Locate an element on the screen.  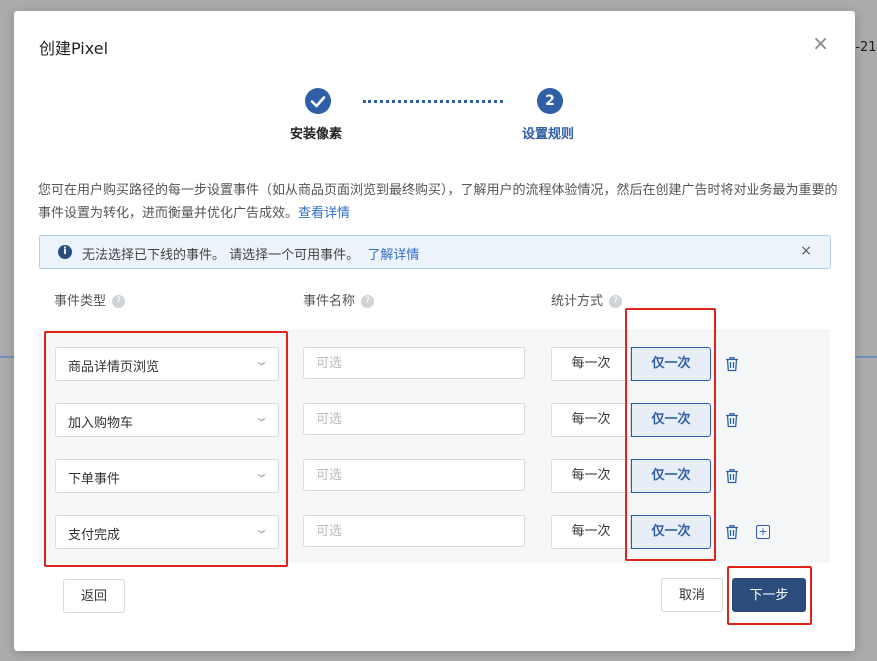
event-type-select: 商品详情页浏览 ⌄ is located at coordinates (167, 364).